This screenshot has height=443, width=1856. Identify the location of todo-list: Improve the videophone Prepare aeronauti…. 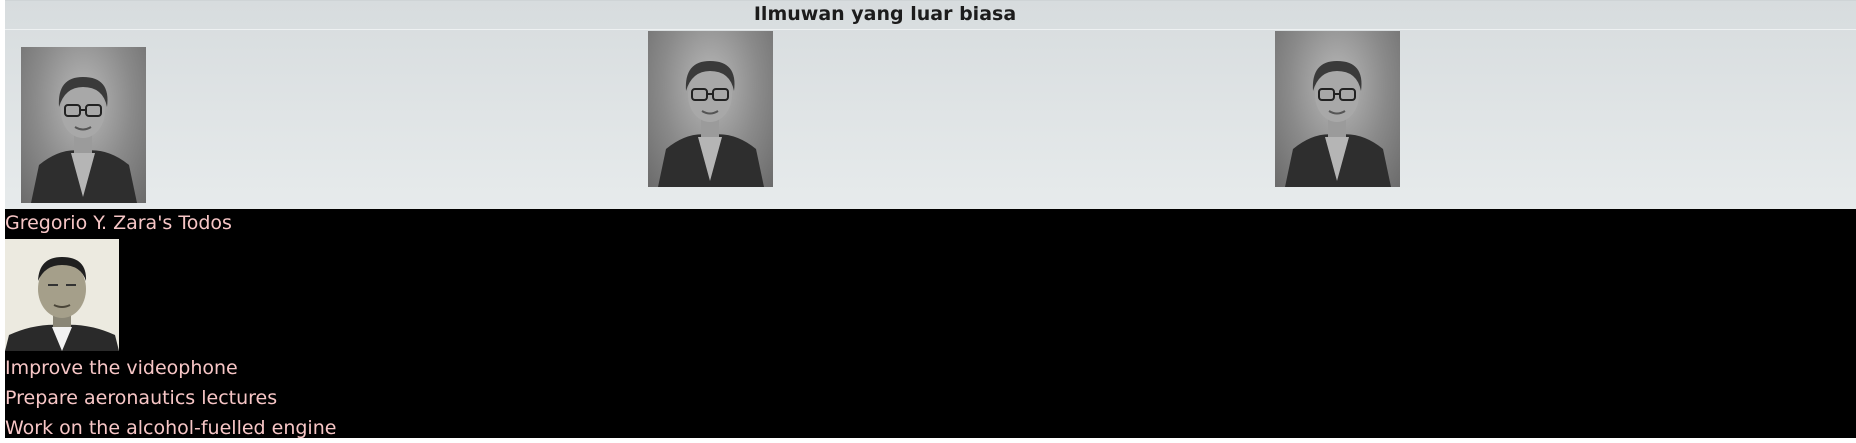
(170, 398).